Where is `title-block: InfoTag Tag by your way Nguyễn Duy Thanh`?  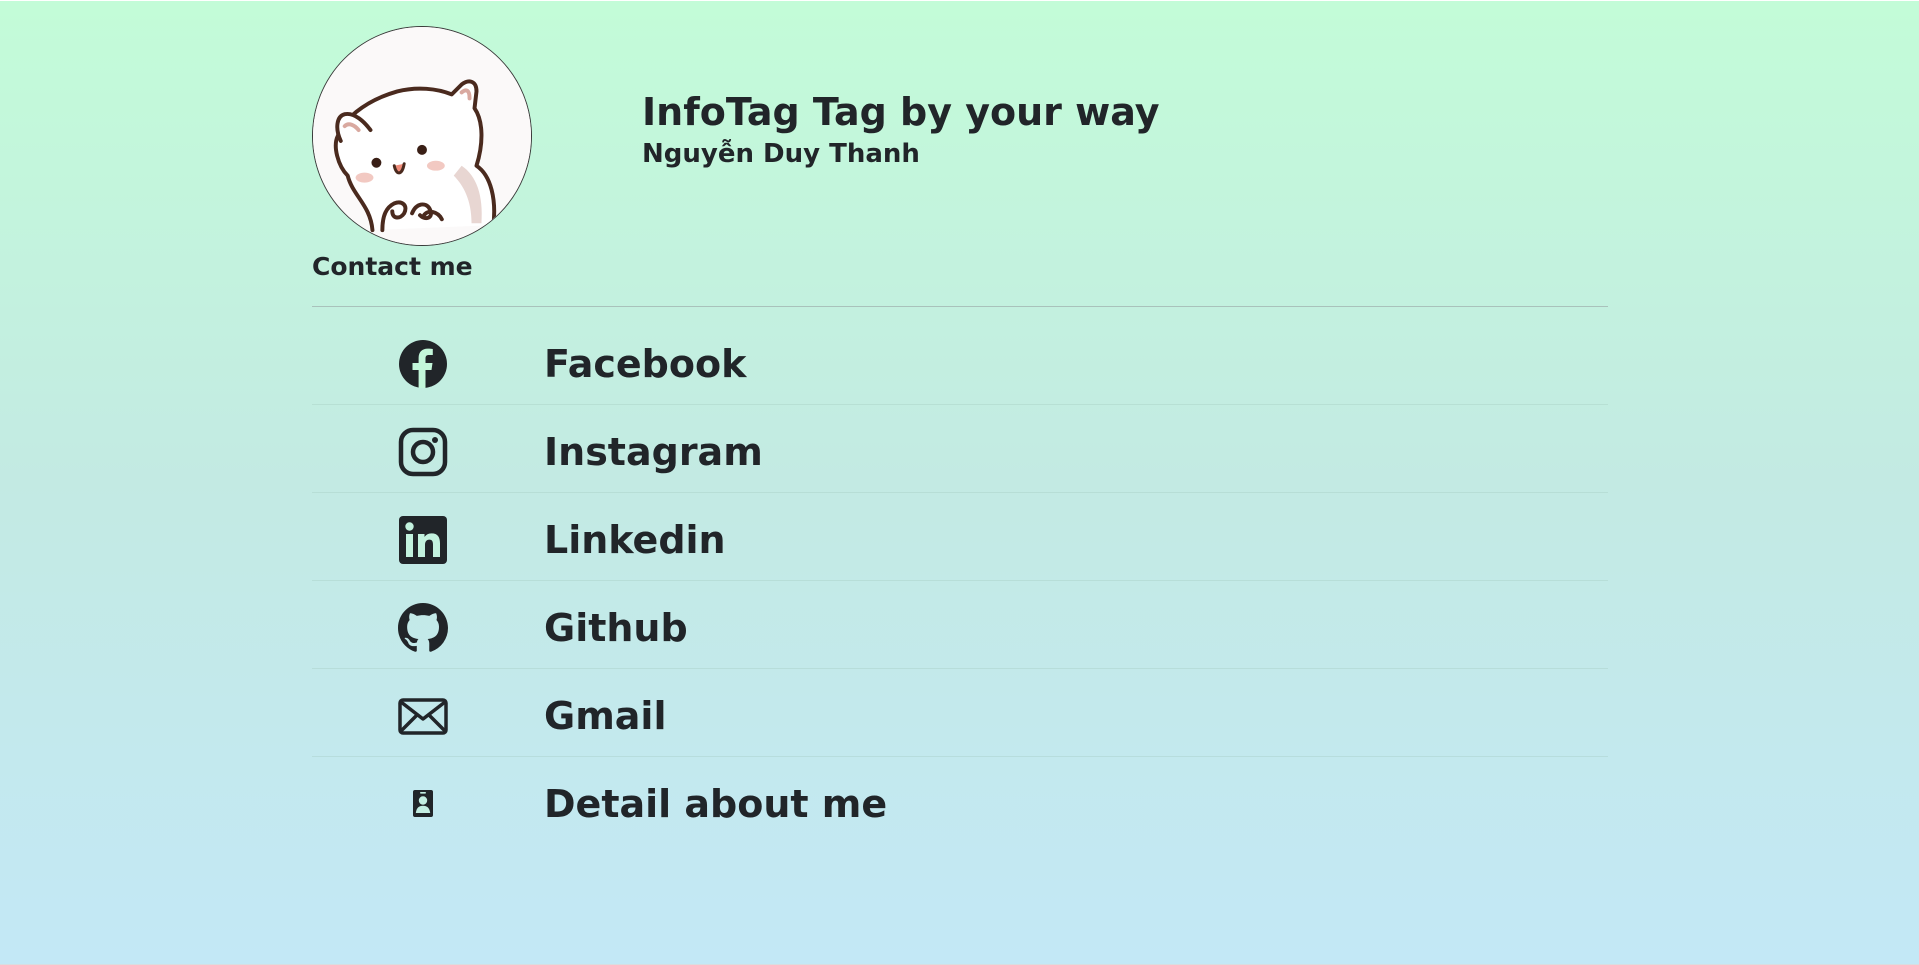
title-block: InfoTag Tag by your way Nguyễn Duy Thanh is located at coordinates (900, 130).